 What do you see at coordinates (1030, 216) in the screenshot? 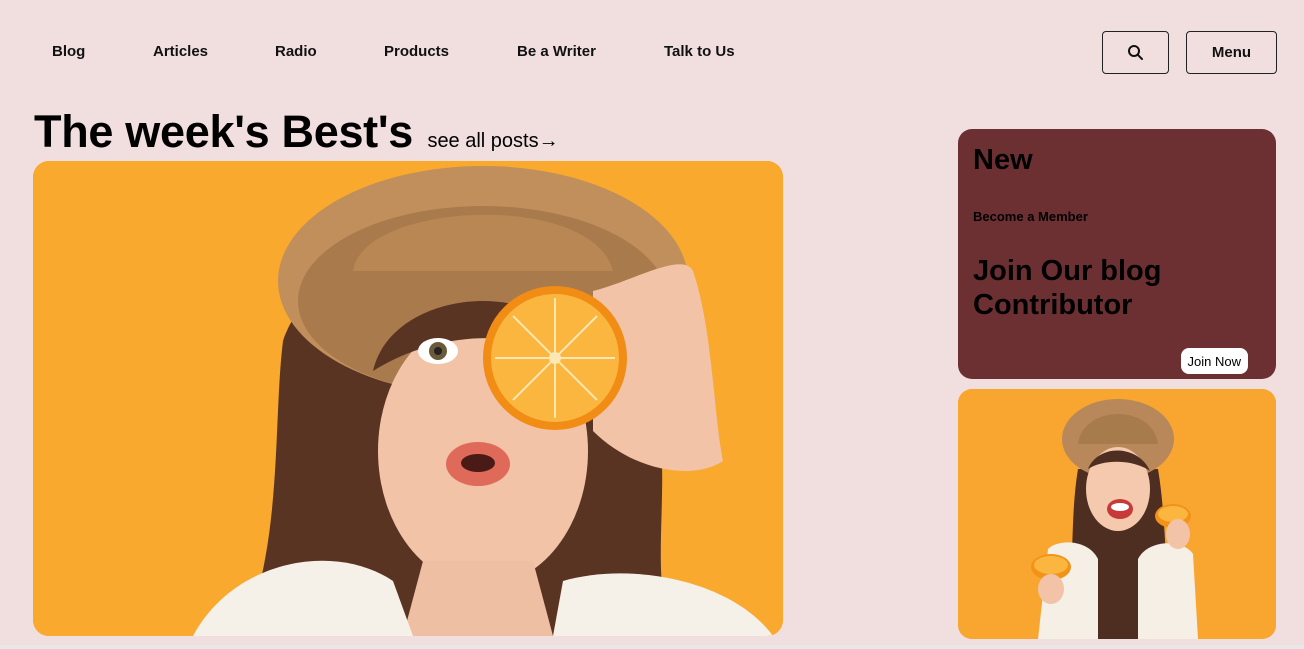
I see `become-member-label: Become a Member` at bounding box center [1030, 216].